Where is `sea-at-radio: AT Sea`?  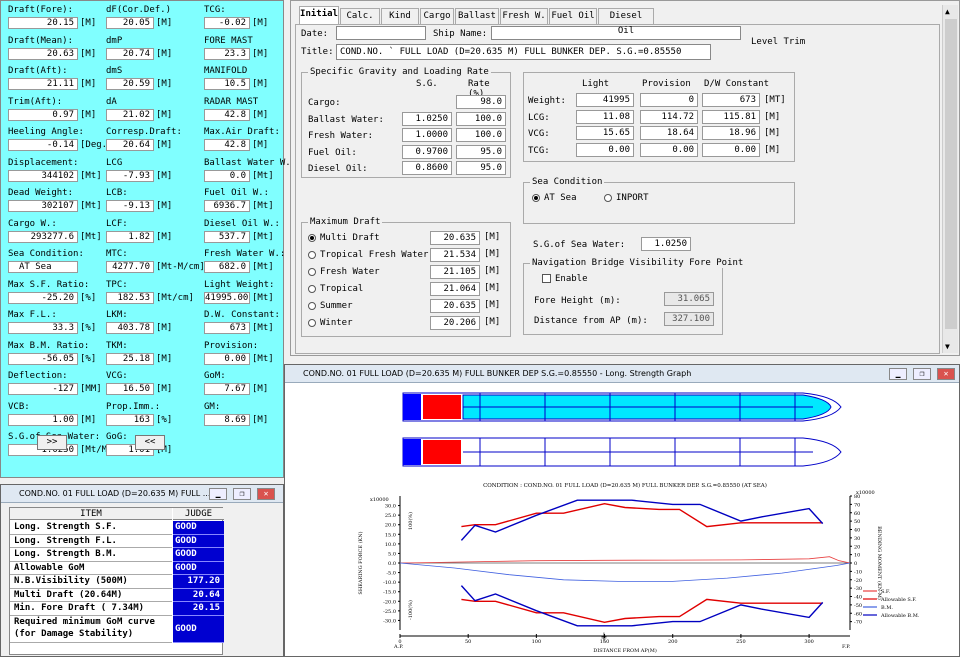 sea-at-radio: AT Sea is located at coordinates (554, 198).